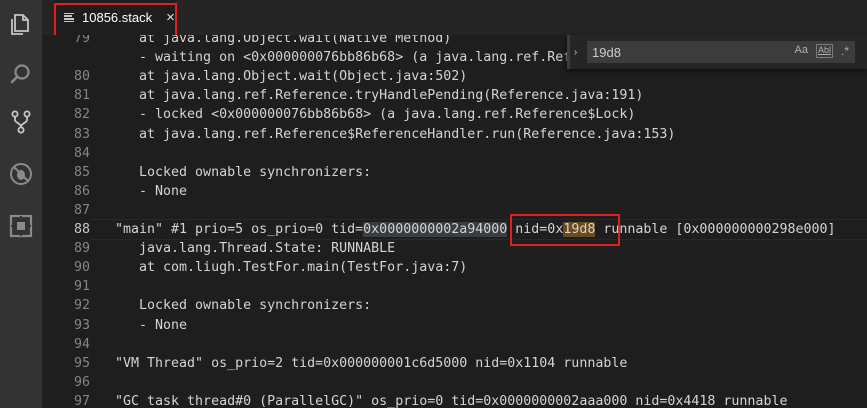  What do you see at coordinates (845, 51) in the screenshot?
I see `regex-toggle: .*` at bounding box center [845, 51].